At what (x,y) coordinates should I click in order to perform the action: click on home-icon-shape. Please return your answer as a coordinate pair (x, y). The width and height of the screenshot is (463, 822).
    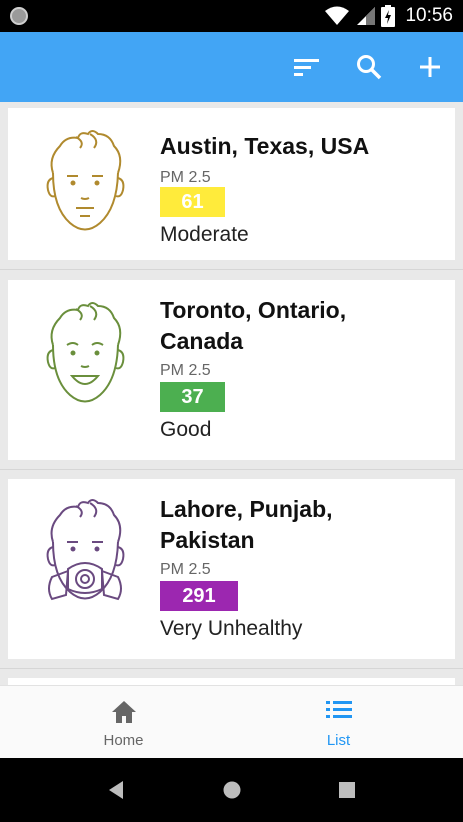
    Looking at the image, I should click on (123, 712).